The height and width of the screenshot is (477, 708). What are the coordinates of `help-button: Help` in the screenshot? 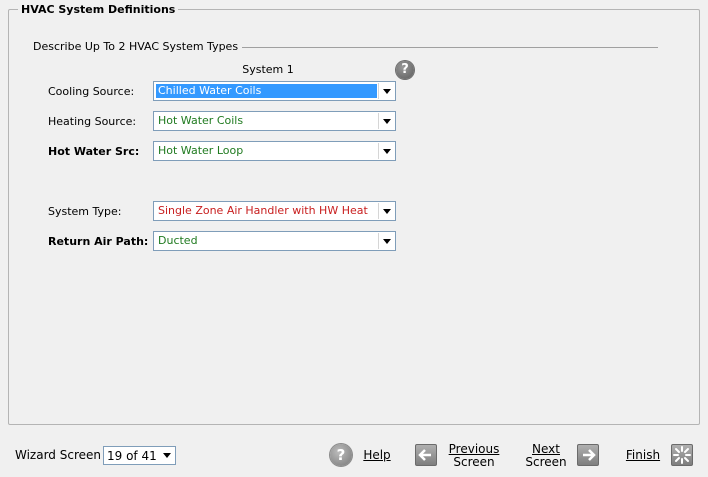 It's located at (377, 455).